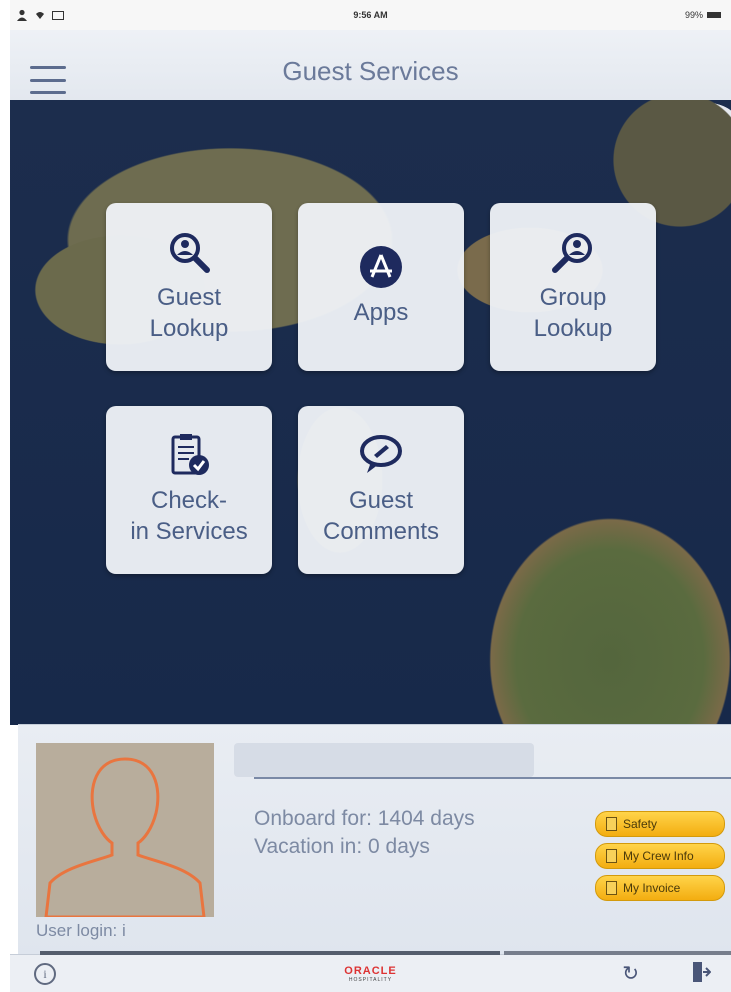 The width and height of the screenshot is (731, 992). Describe the element at coordinates (342, 847) in the screenshot. I see `vacation-days: Vacation in: 0 days` at that location.